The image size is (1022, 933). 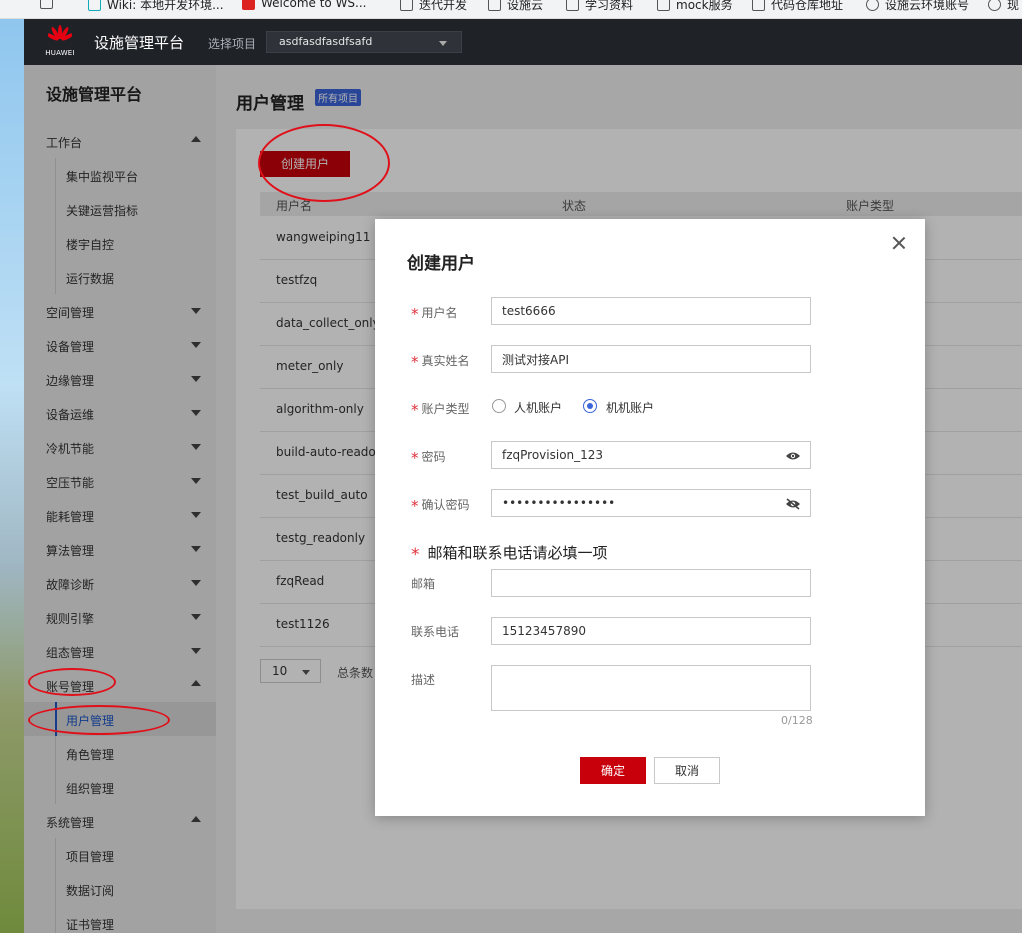 I want to click on bookmark-2: 迭代开发, so click(x=433, y=6).